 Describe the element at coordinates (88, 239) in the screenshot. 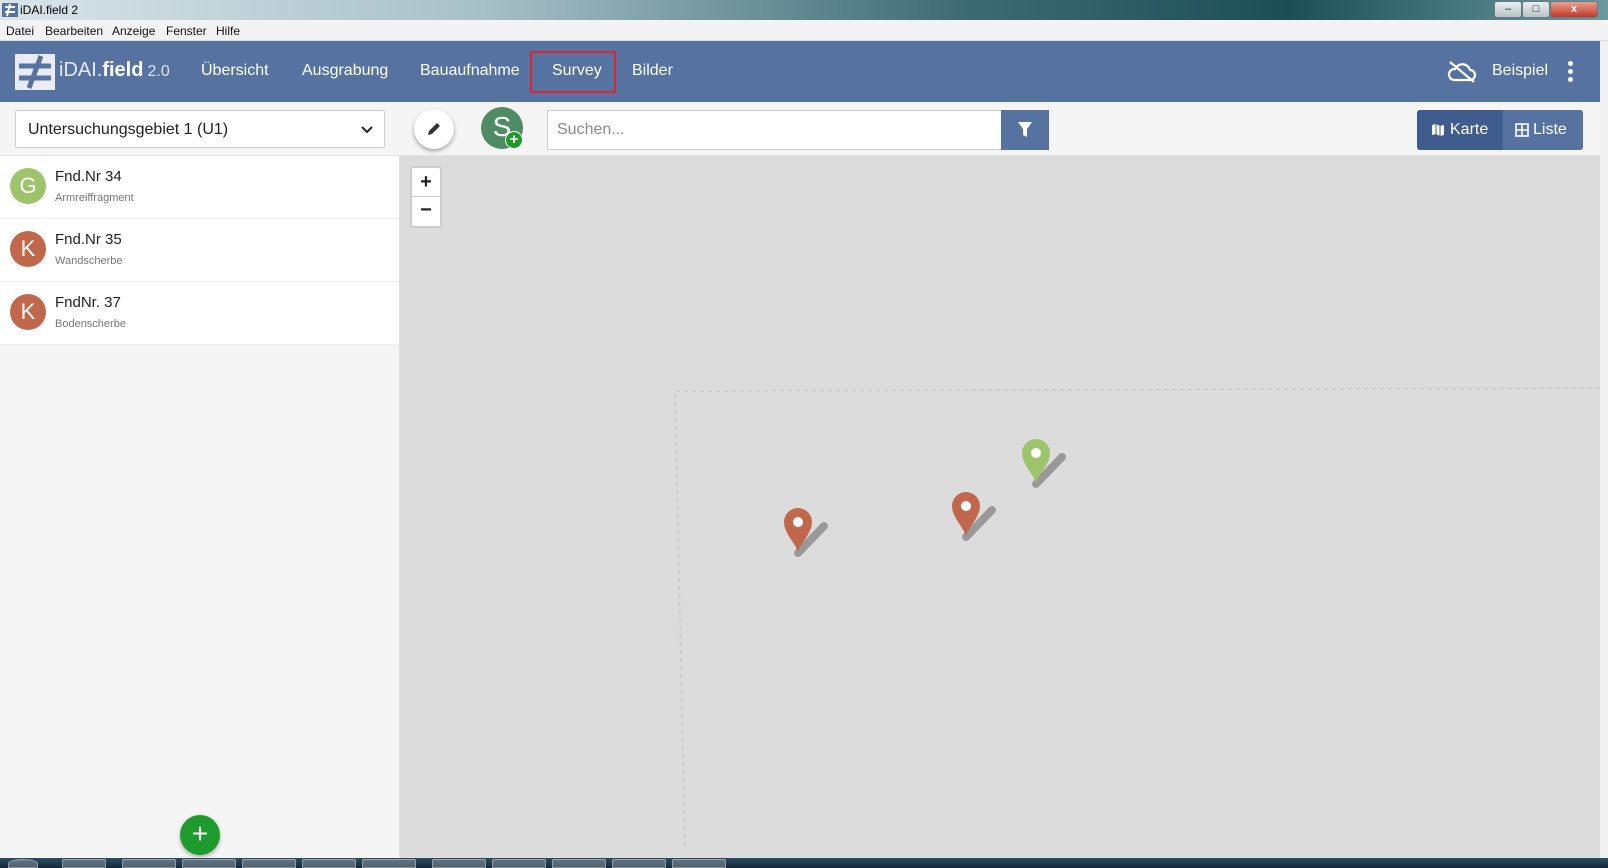

I see `resource-identifier: Fnd.Nr 35` at that location.